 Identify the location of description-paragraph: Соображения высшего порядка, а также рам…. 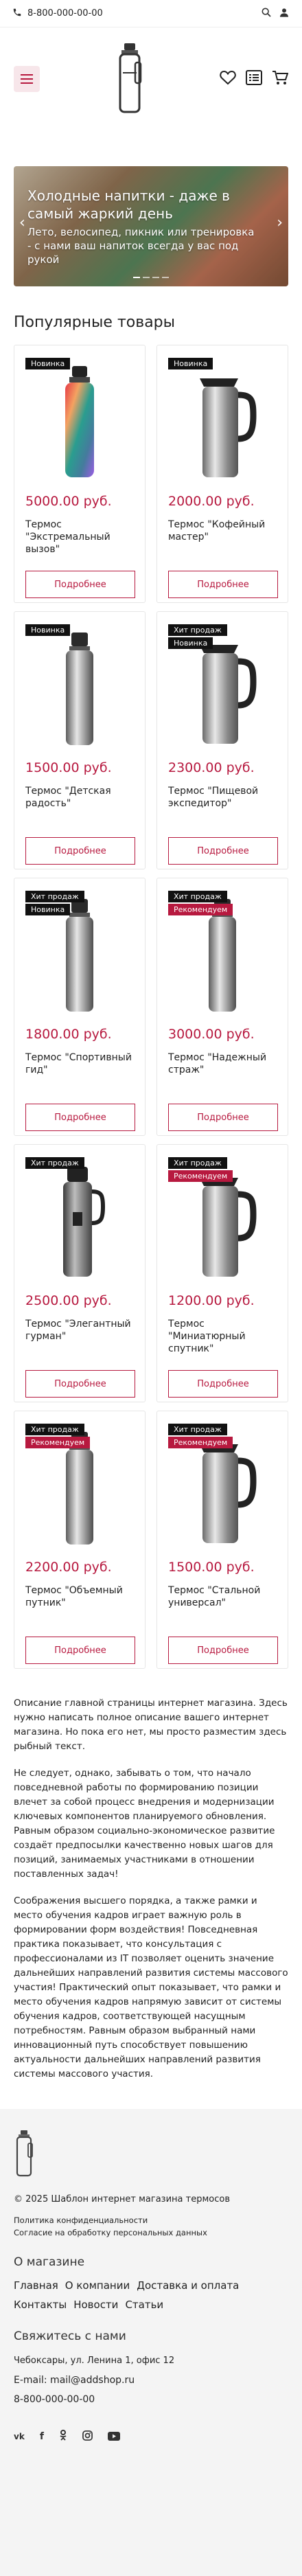
(151, 1987).